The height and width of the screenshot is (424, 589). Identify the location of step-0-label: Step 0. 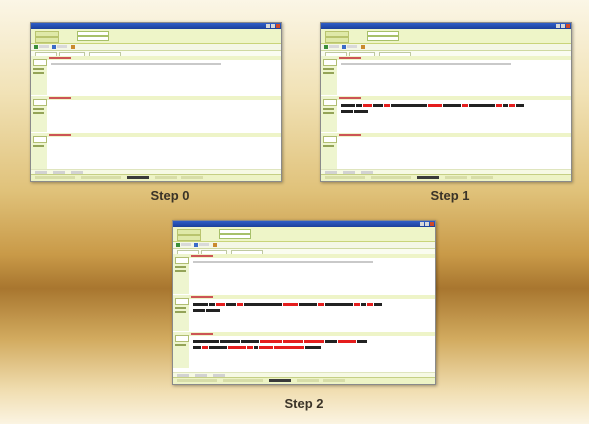
(170, 195).